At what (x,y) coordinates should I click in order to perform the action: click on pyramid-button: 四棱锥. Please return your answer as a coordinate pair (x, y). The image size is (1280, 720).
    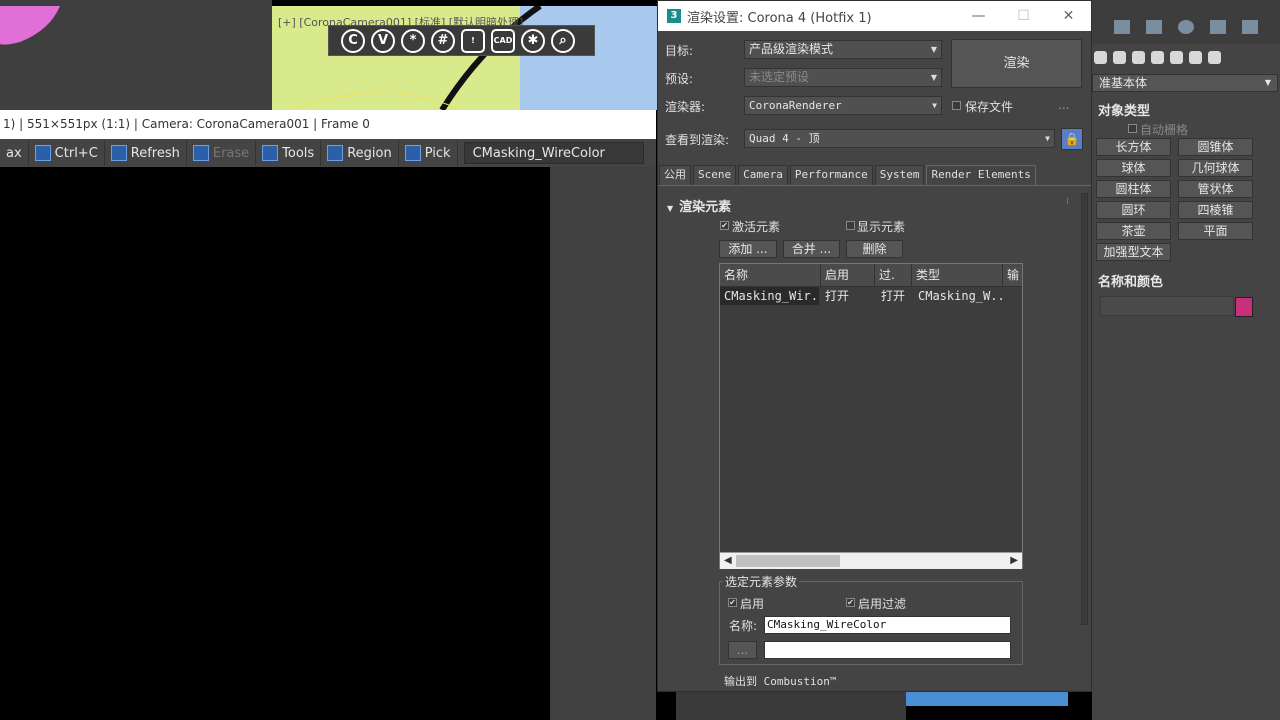
    Looking at the image, I should click on (1215, 210).